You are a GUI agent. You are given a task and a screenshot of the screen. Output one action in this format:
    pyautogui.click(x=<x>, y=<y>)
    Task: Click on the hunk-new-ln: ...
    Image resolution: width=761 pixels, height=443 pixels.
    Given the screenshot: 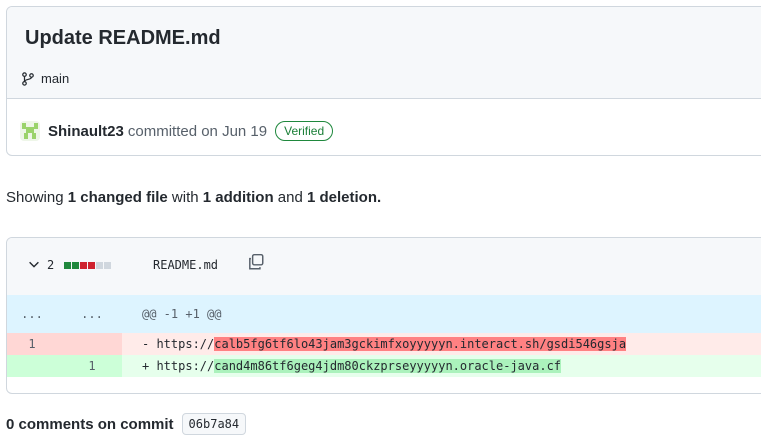 What is the action you would take?
    pyautogui.click(x=92, y=314)
    